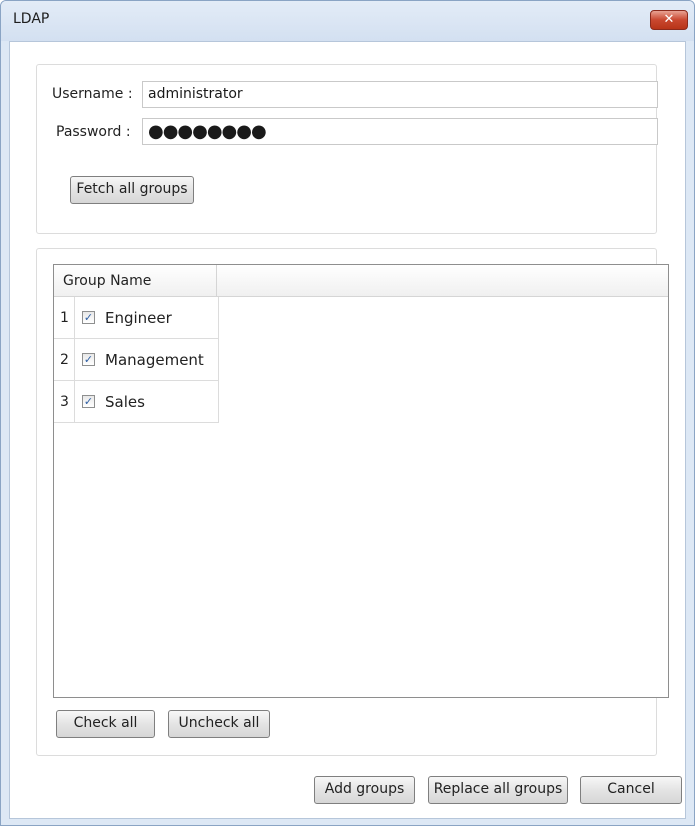  What do you see at coordinates (364, 790) in the screenshot?
I see `add-groups-button: Add groups` at bounding box center [364, 790].